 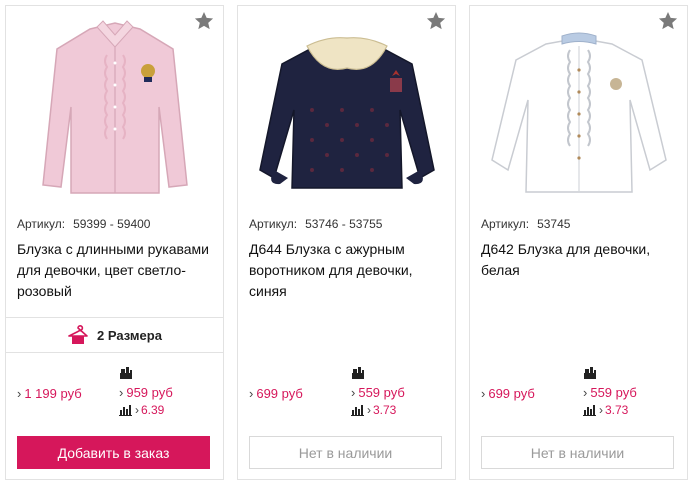 What do you see at coordinates (578, 110) in the screenshot?
I see `white-blouse-image` at bounding box center [578, 110].